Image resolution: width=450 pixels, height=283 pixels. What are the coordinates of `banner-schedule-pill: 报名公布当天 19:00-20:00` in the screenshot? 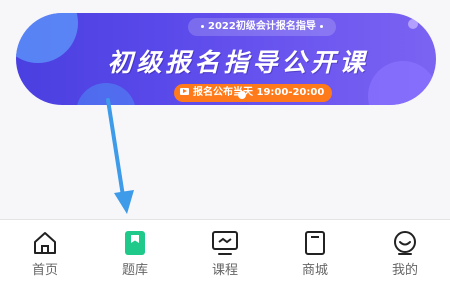 It's located at (253, 93).